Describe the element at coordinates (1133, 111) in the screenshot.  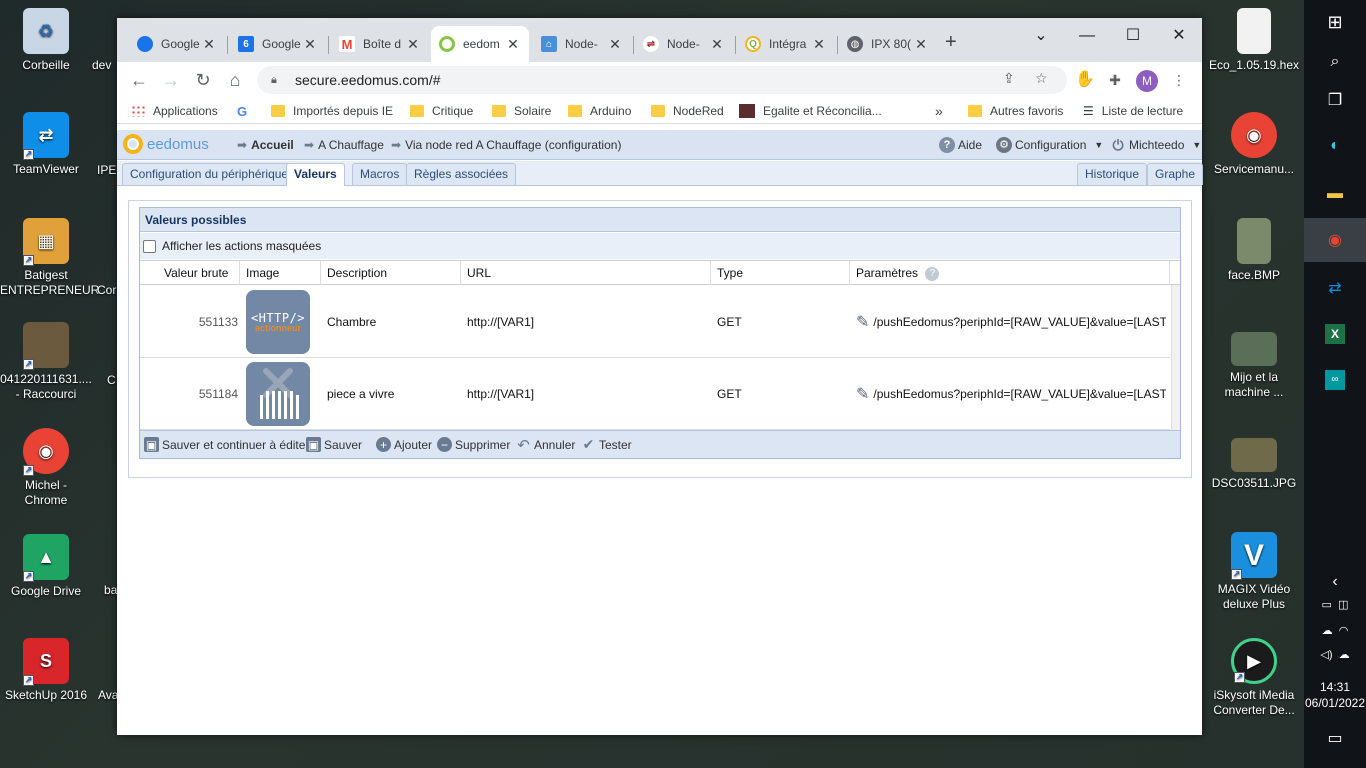
I see `reading-list: ☰ Liste de lecture` at that location.